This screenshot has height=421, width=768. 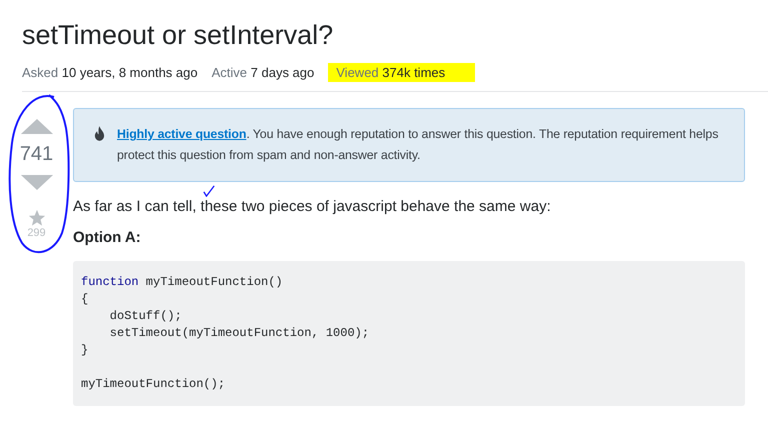 What do you see at coordinates (402, 72) in the screenshot?
I see `highlighted-stat: Viewed 374k times` at bounding box center [402, 72].